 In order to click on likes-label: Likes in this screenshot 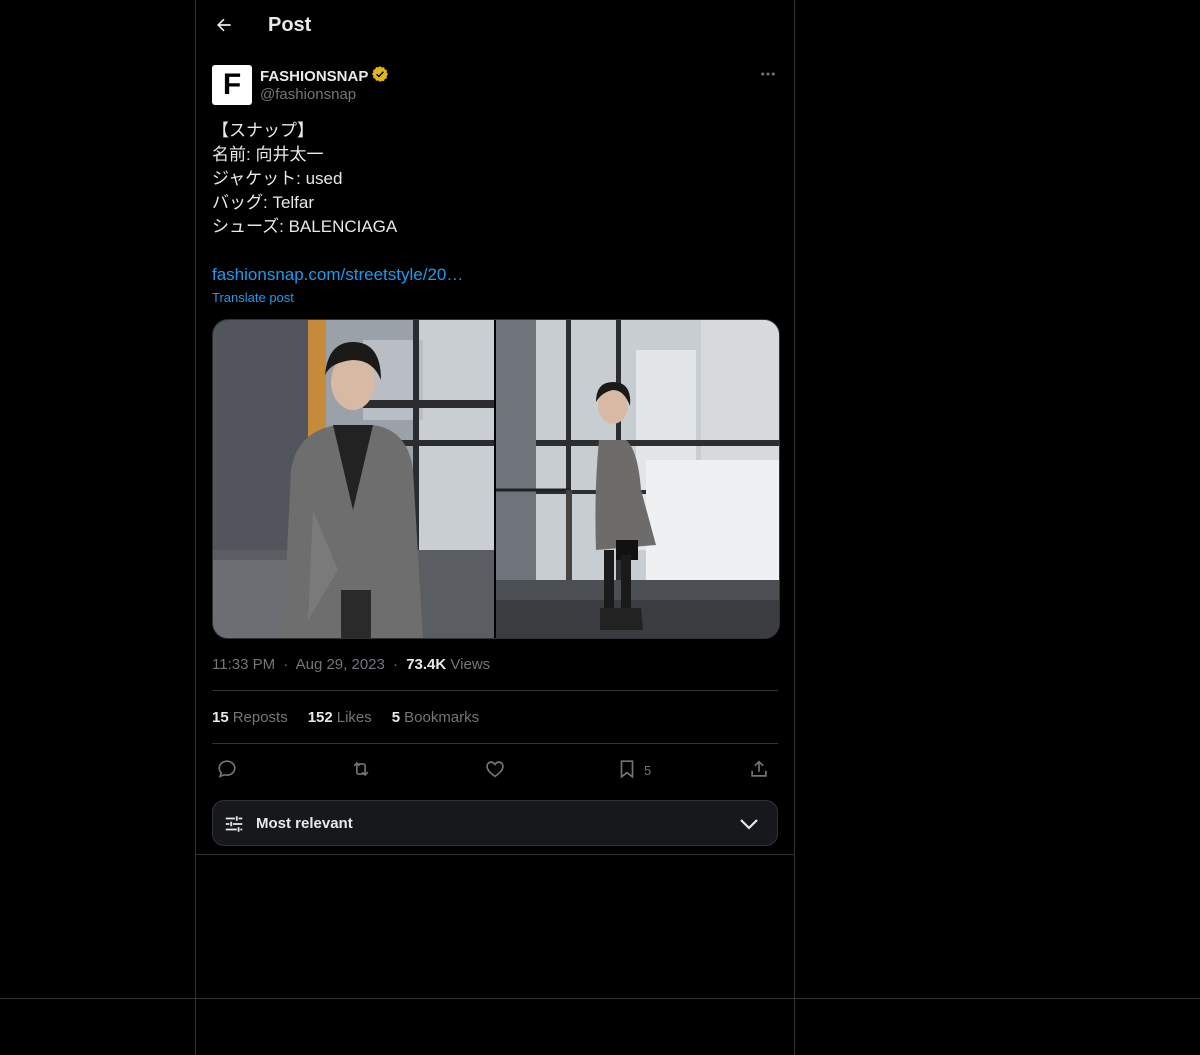, I will do `click(354, 717)`.